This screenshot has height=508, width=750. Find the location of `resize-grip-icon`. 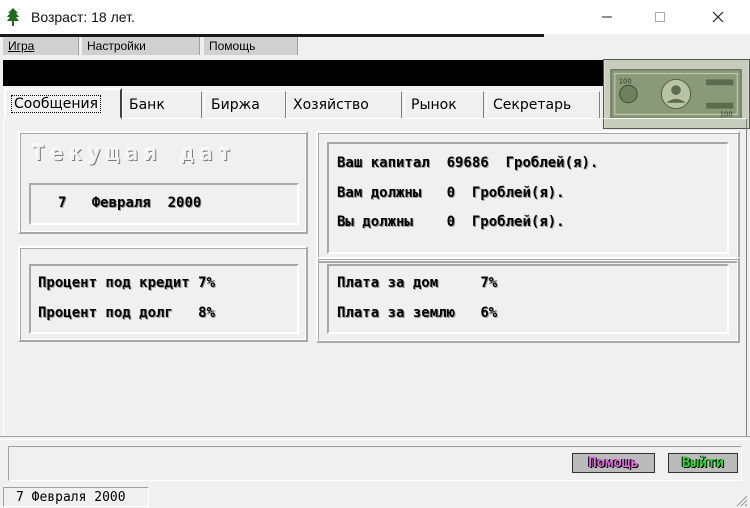

resize-grip-icon is located at coordinates (741, 500).